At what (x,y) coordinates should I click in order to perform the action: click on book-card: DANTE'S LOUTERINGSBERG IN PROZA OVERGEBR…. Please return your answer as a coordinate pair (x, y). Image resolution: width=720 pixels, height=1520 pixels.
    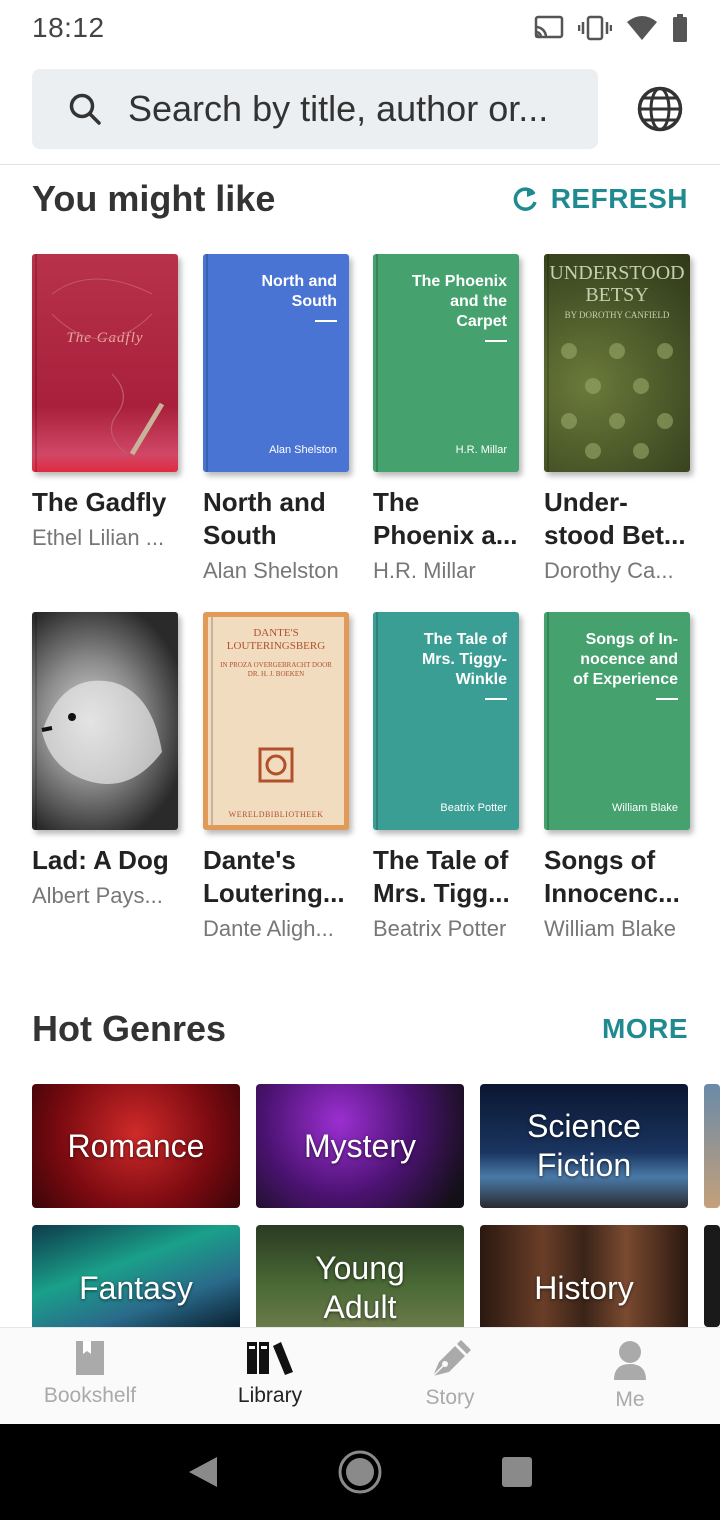
    Looking at the image, I should click on (276, 777).